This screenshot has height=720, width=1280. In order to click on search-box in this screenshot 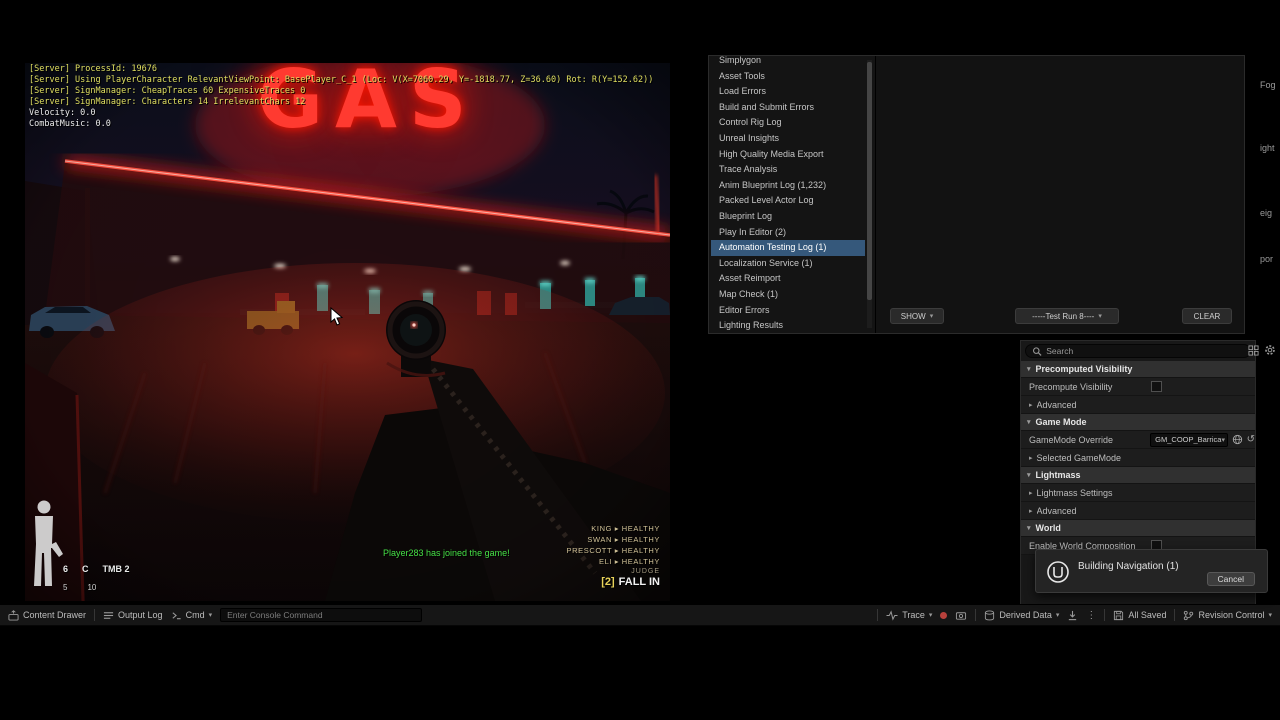, I will do `click(1138, 351)`.